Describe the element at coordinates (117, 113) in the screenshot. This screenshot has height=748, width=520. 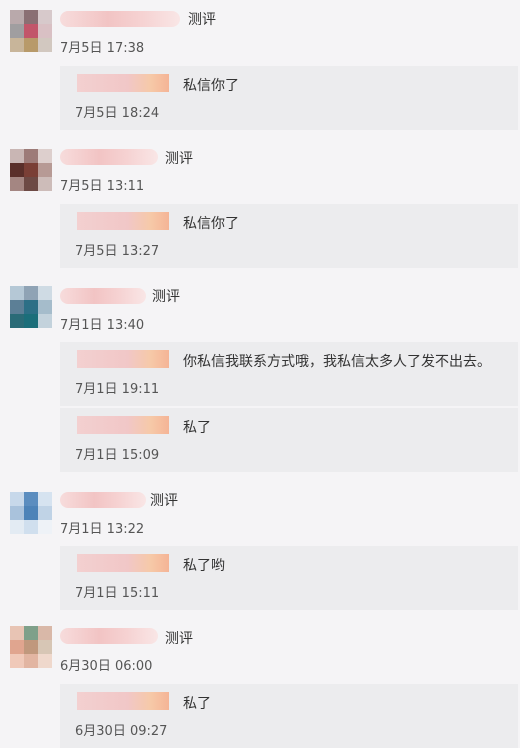
I see `reply-time: 7月5日 18:24` at that location.